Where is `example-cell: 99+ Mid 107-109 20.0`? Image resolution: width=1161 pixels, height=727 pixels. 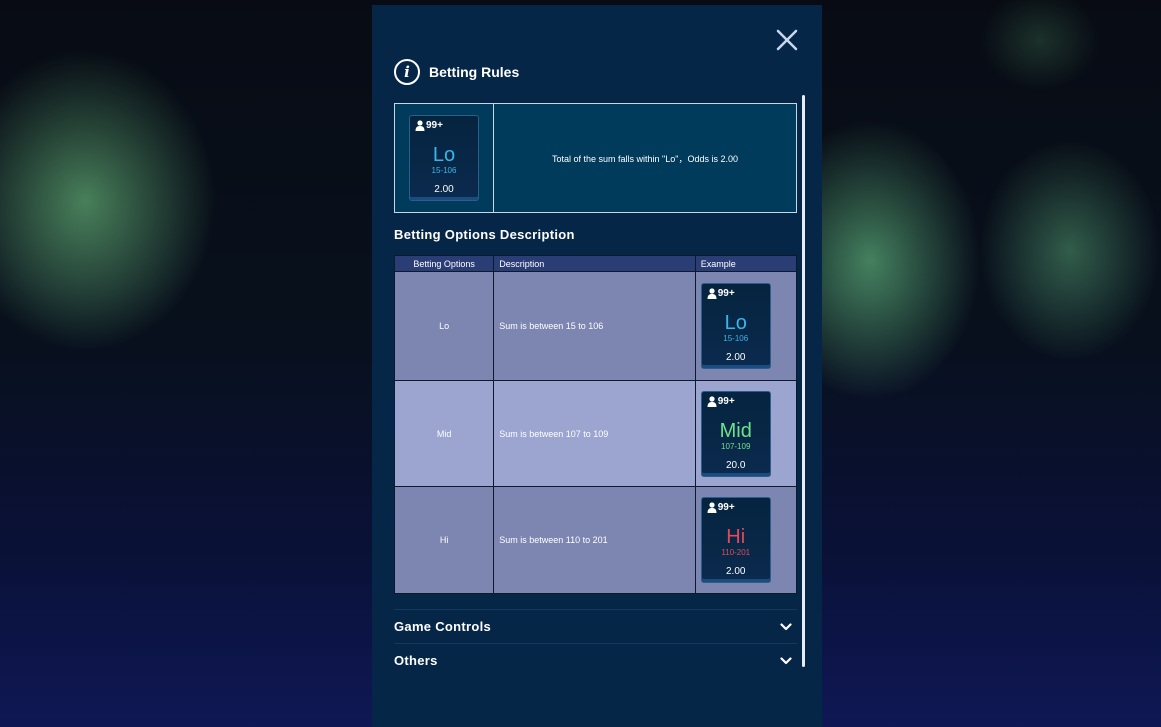 example-cell: 99+ Mid 107-109 20.0 is located at coordinates (746, 433).